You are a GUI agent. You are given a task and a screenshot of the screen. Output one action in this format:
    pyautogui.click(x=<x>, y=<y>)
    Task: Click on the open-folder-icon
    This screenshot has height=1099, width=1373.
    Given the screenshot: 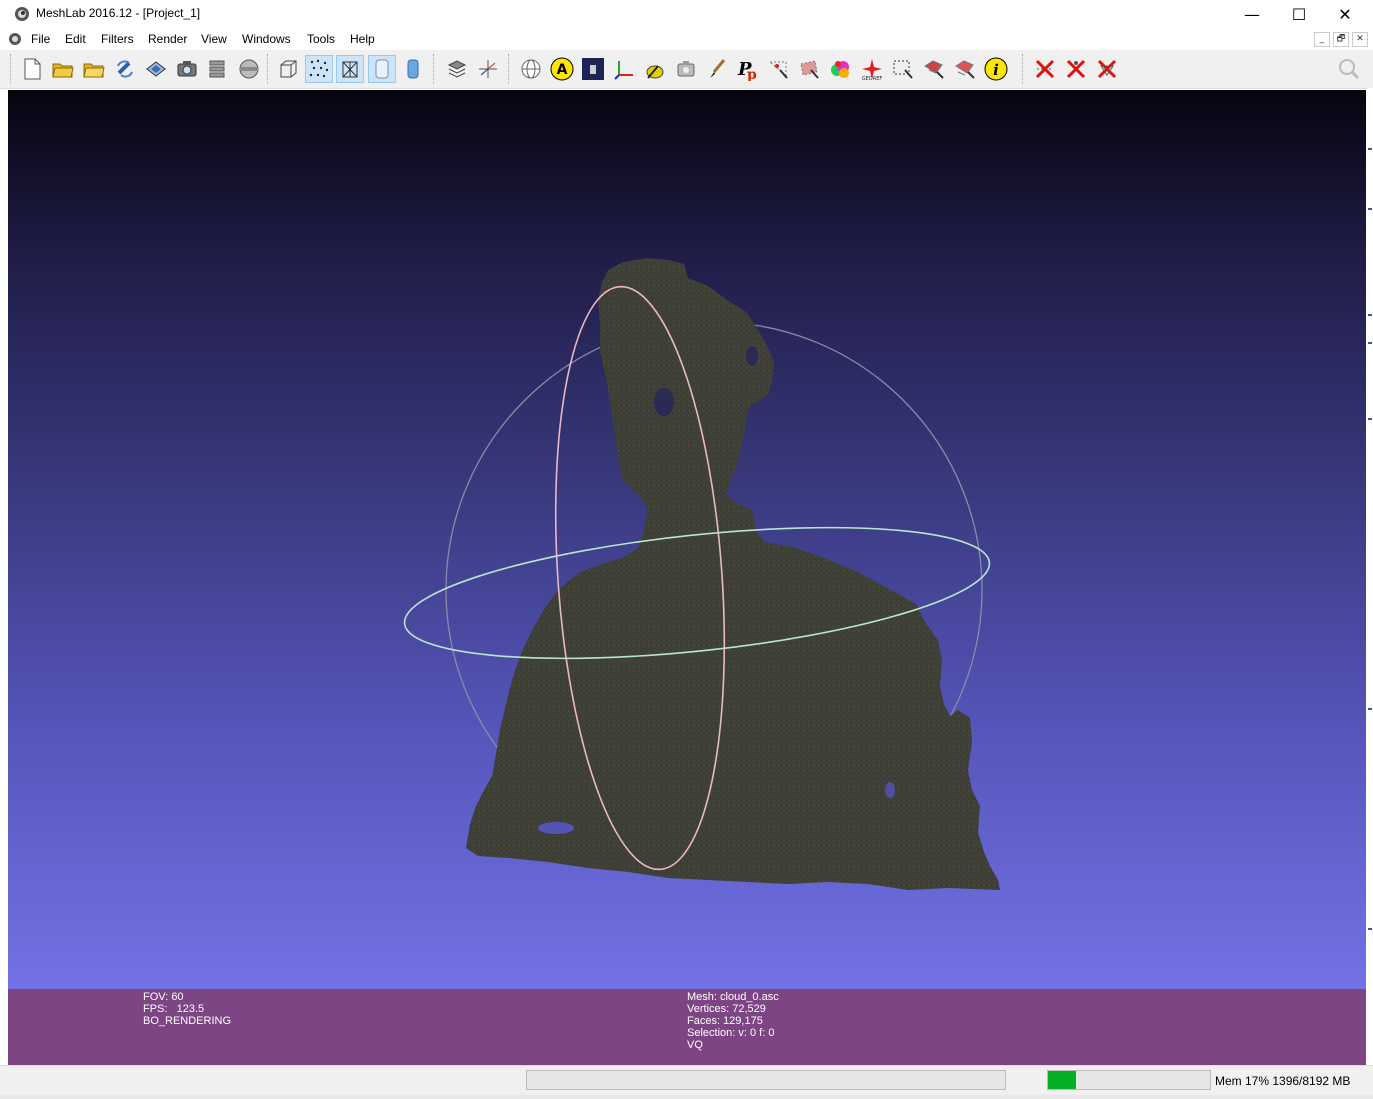 What is the action you would take?
    pyautogui.click(x=94, y=69)
    